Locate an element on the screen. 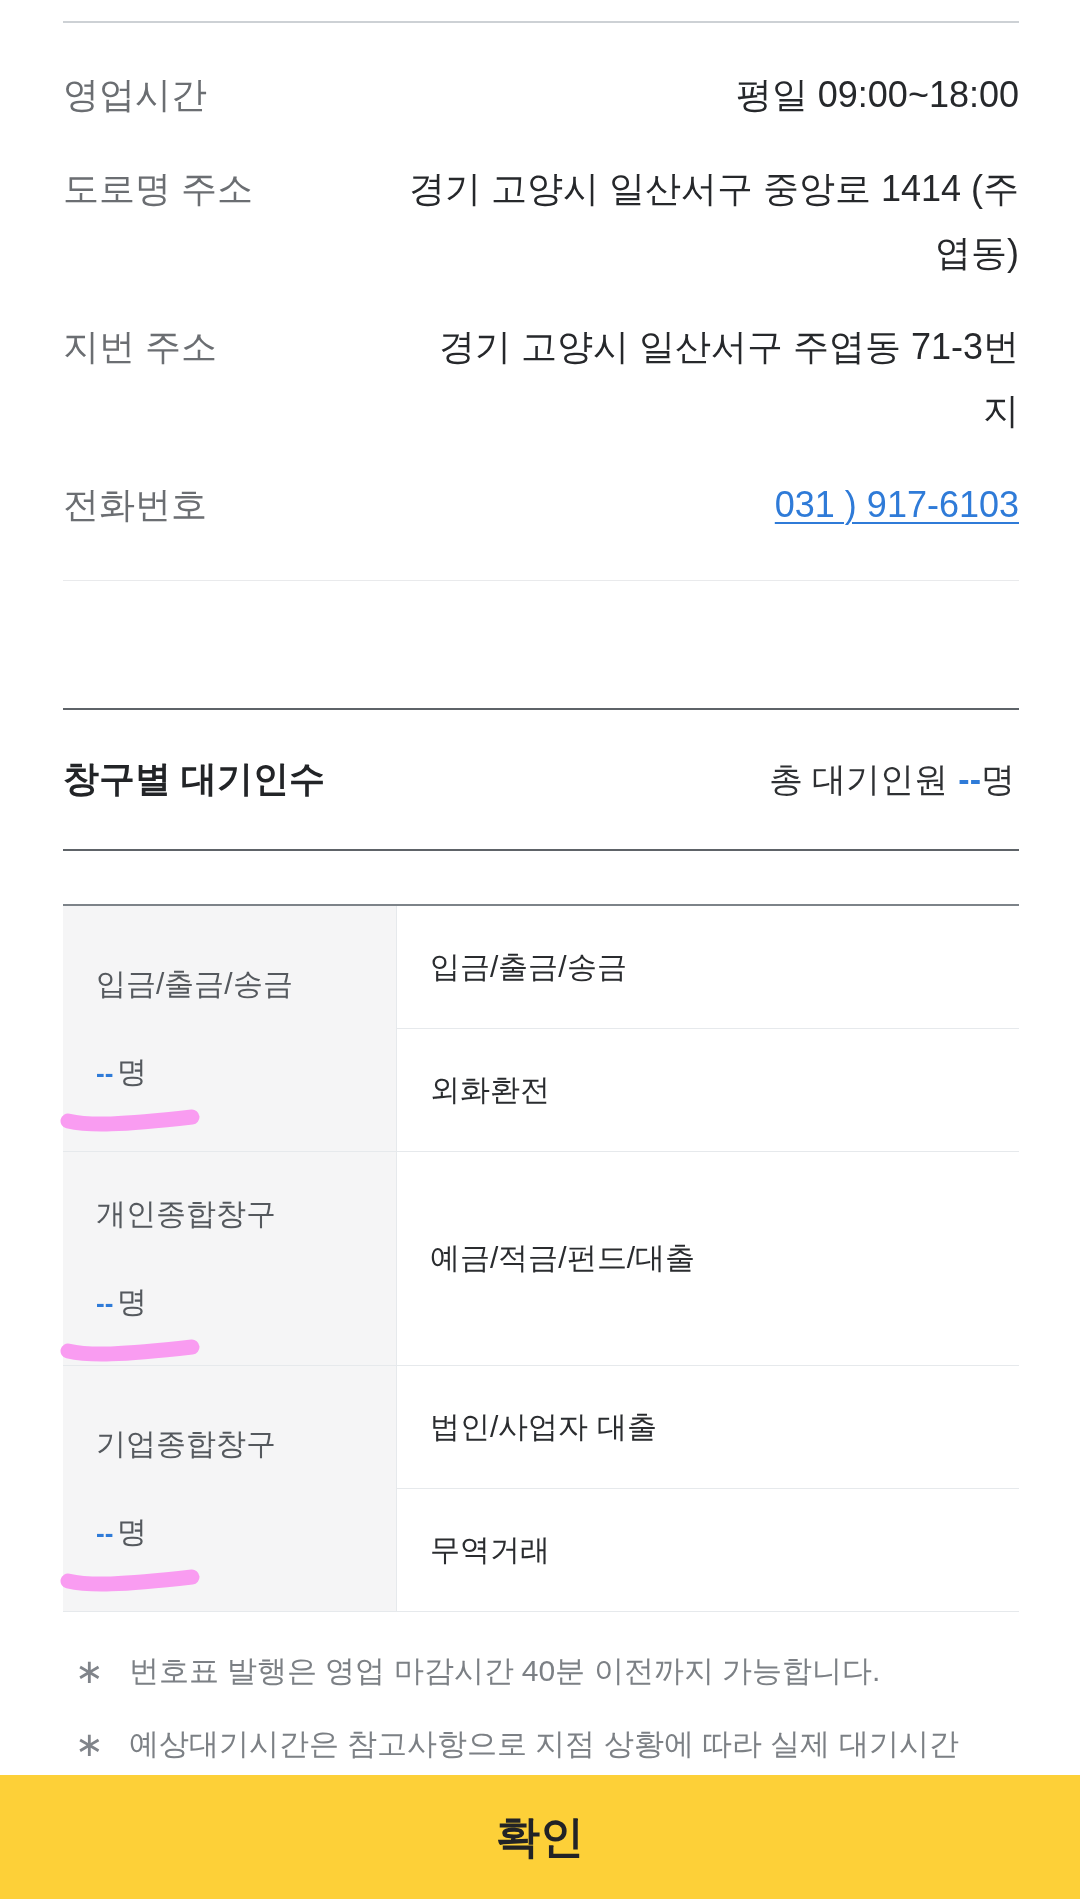  service-cell: 무역거래 is located at coordinates (708, 1549).